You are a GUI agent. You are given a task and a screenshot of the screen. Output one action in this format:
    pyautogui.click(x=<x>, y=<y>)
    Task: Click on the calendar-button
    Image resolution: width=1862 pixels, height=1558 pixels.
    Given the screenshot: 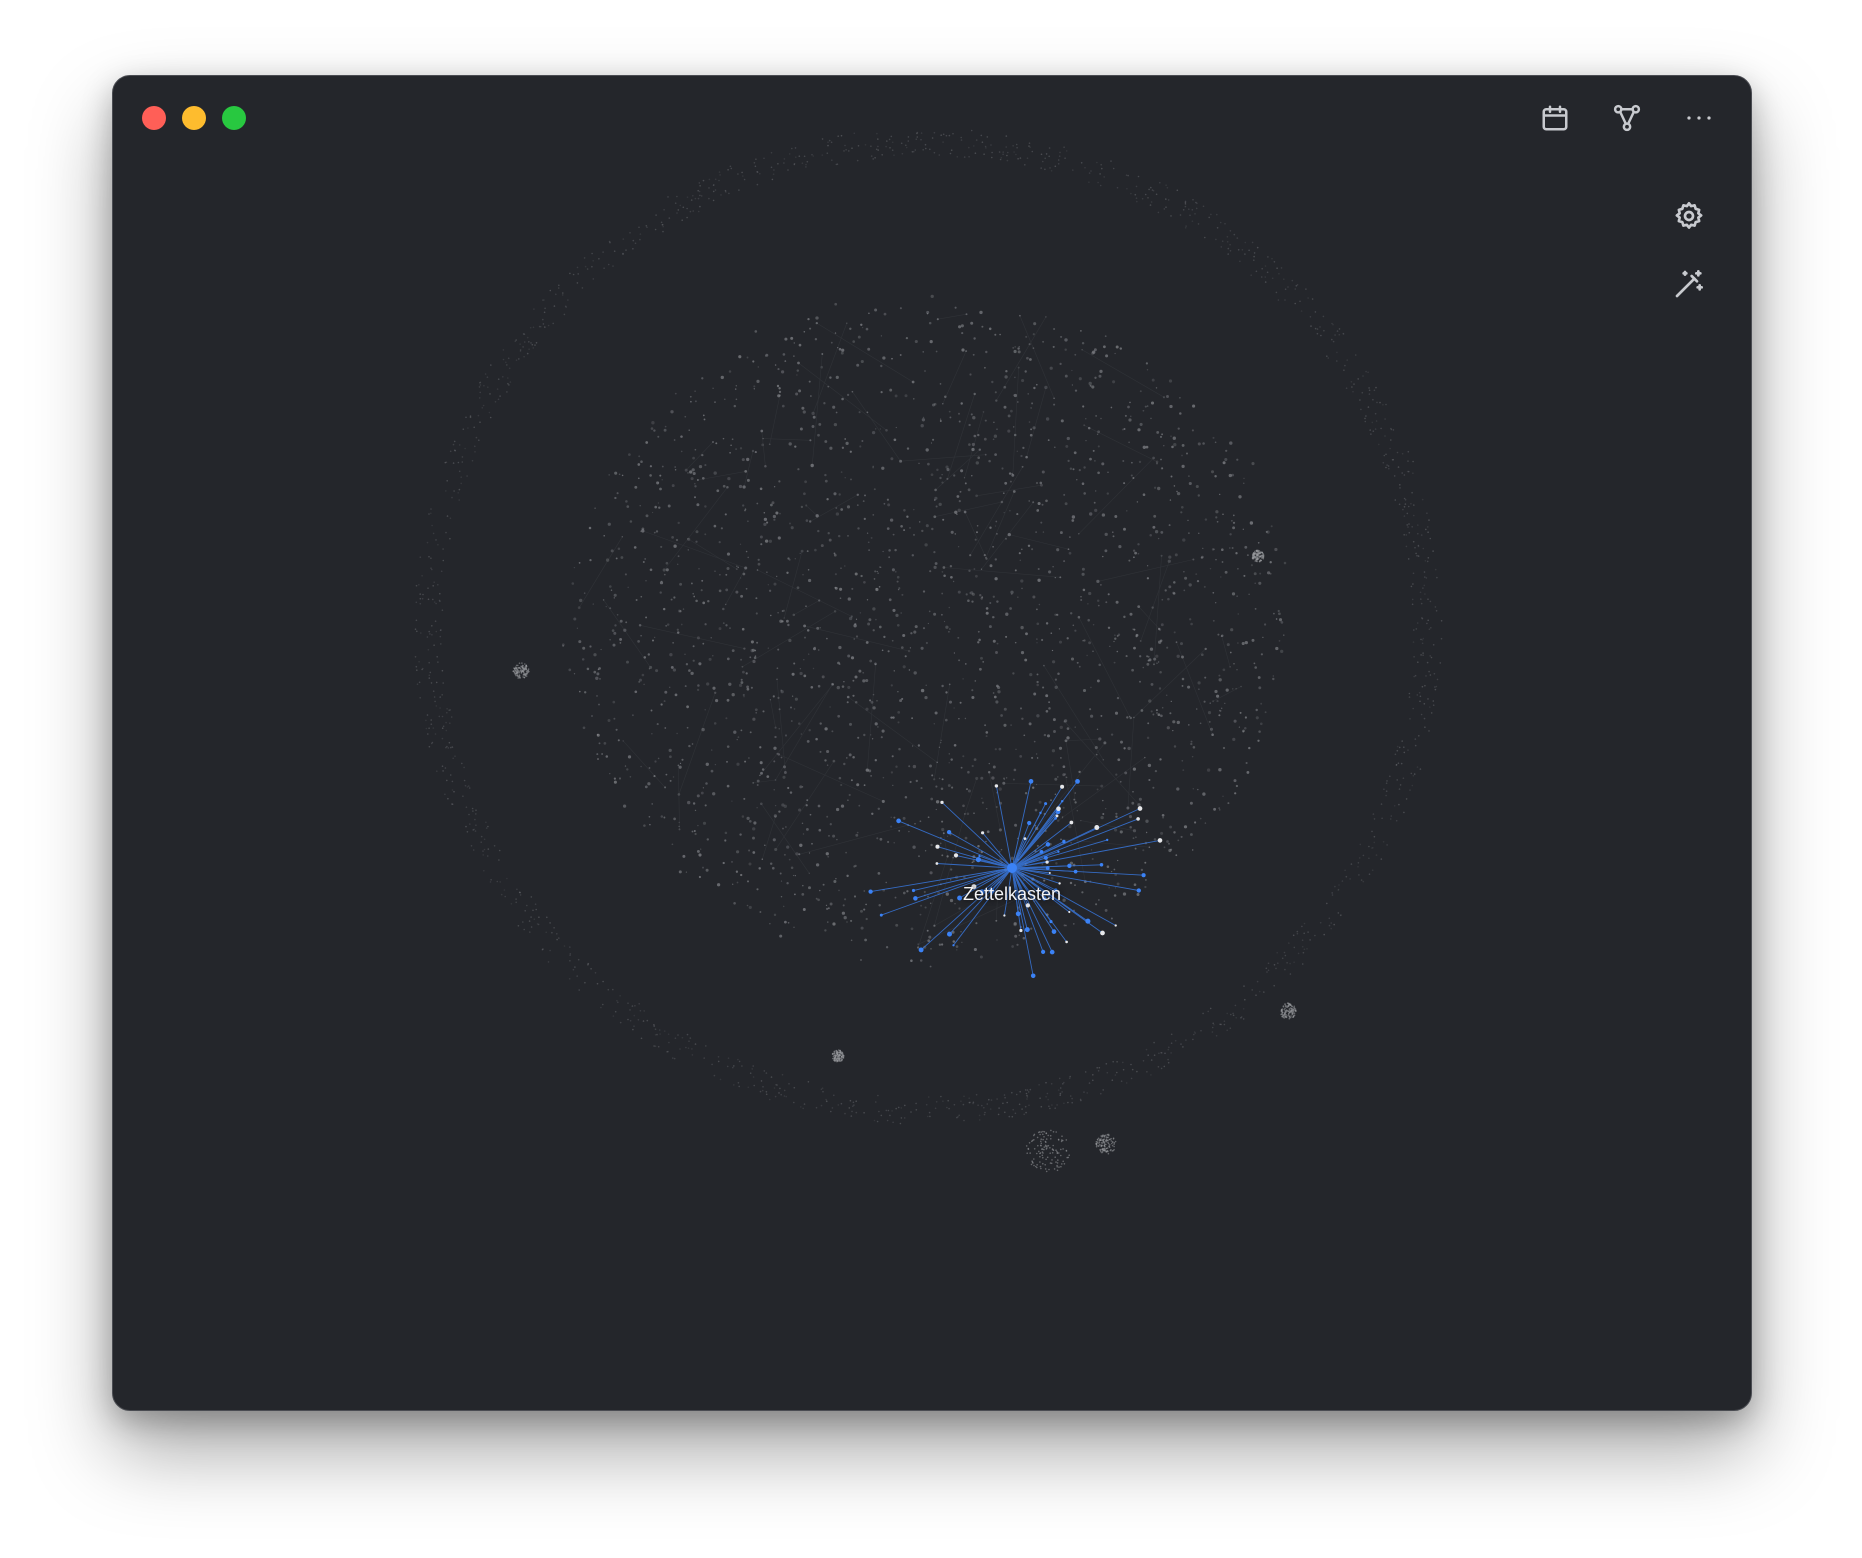 What is the action you would take?
    pyautogui.click(x=1555, y=118)
    